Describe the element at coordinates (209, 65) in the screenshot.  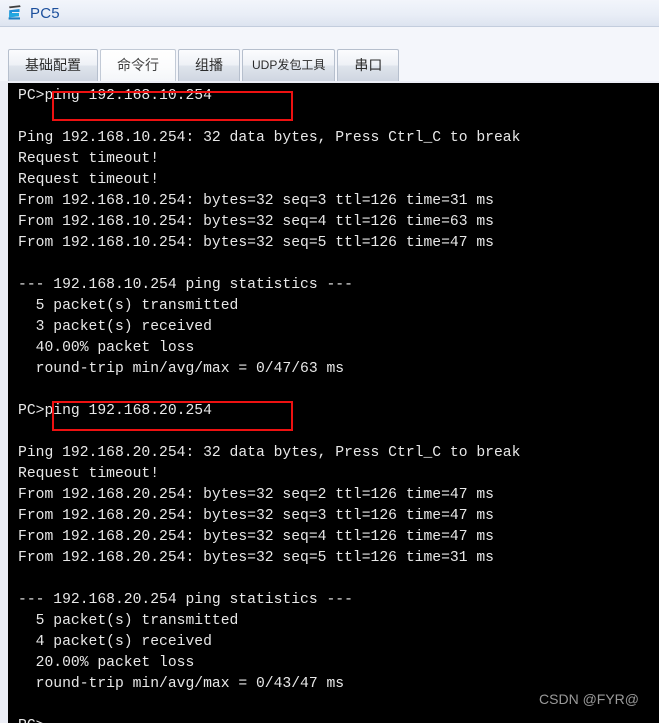
I see `tab-multicast: 组播` at that location.